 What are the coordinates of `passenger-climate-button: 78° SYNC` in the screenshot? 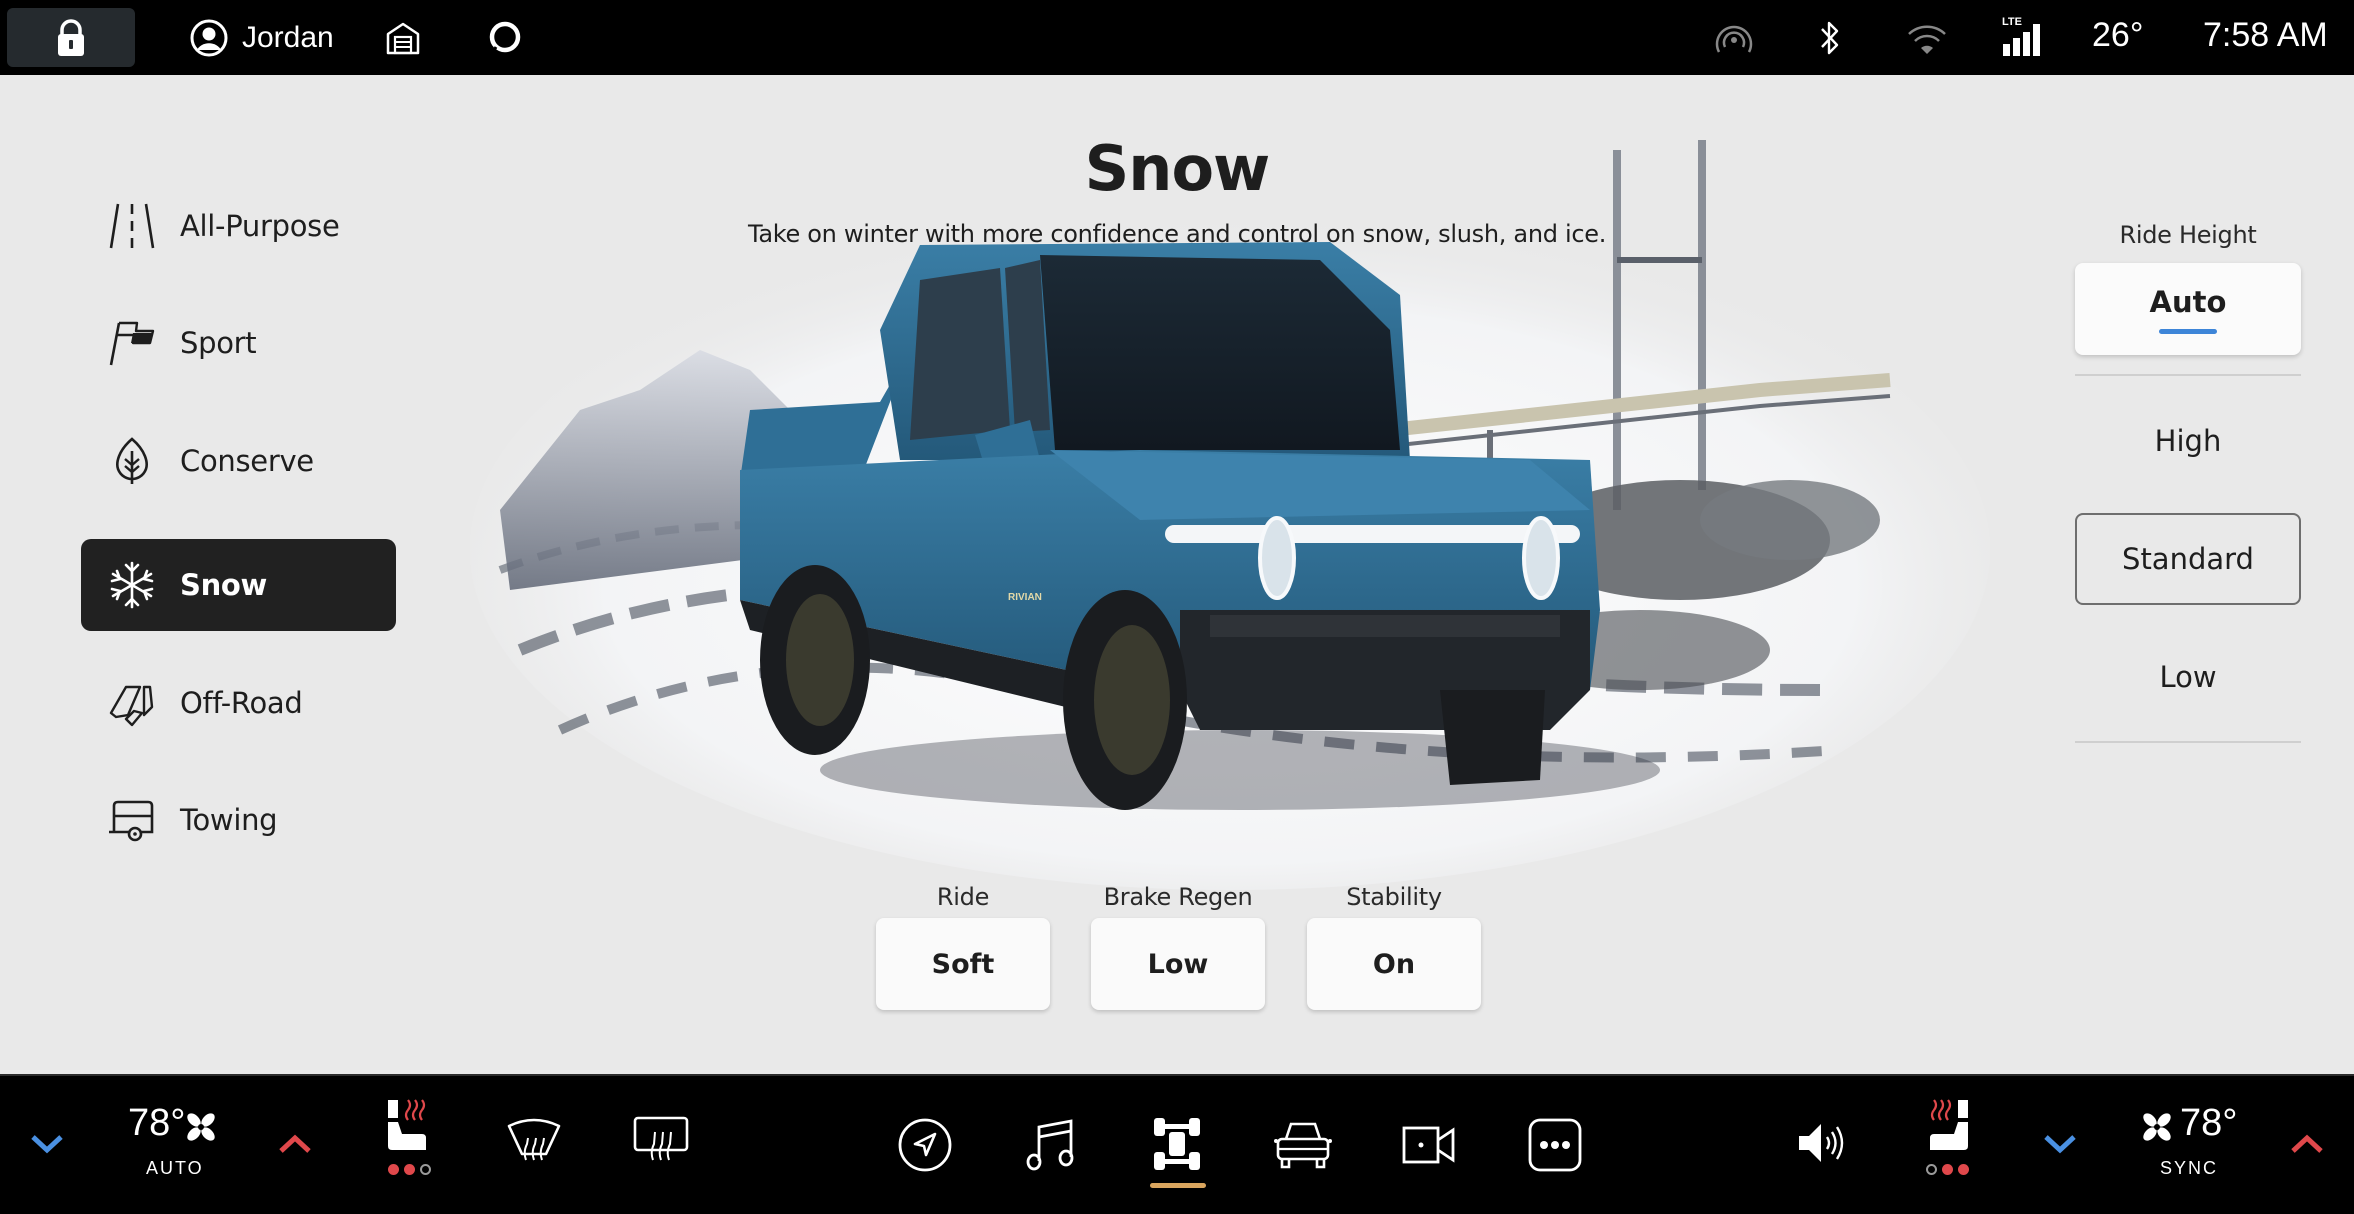 It's located at (2191, 1143).